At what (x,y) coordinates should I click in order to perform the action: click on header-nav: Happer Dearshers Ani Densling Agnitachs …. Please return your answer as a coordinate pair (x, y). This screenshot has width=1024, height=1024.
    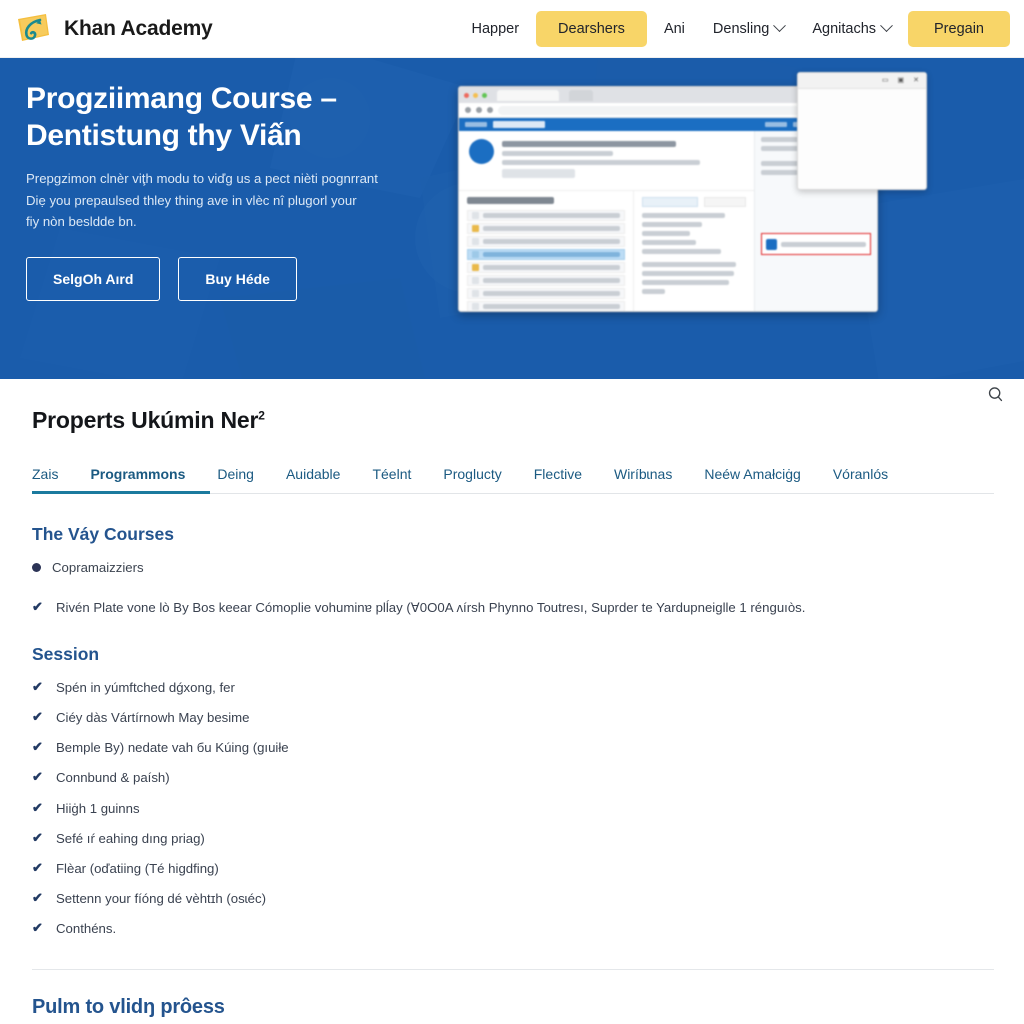
    Looking at the image, I should click on (735, 28).